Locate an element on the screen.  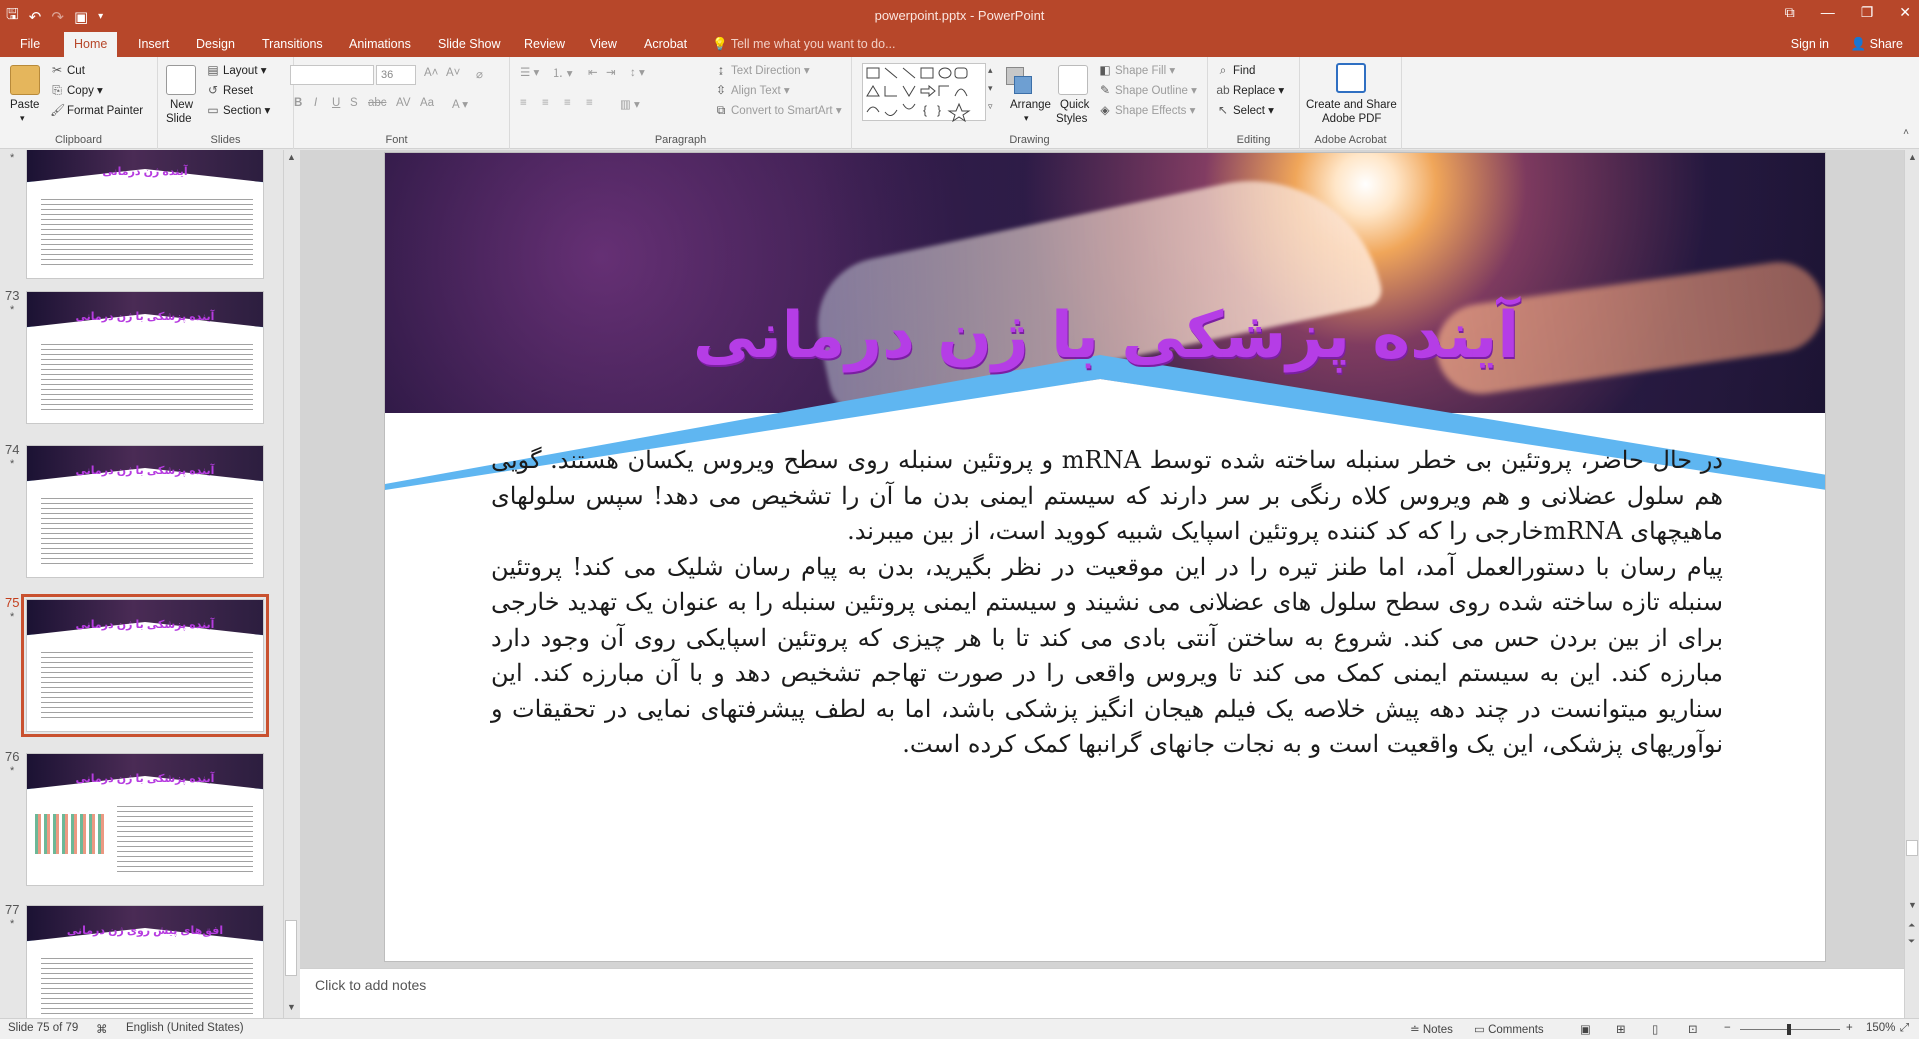
align-center-icon: ≡ is located at coordinates (545, 103).